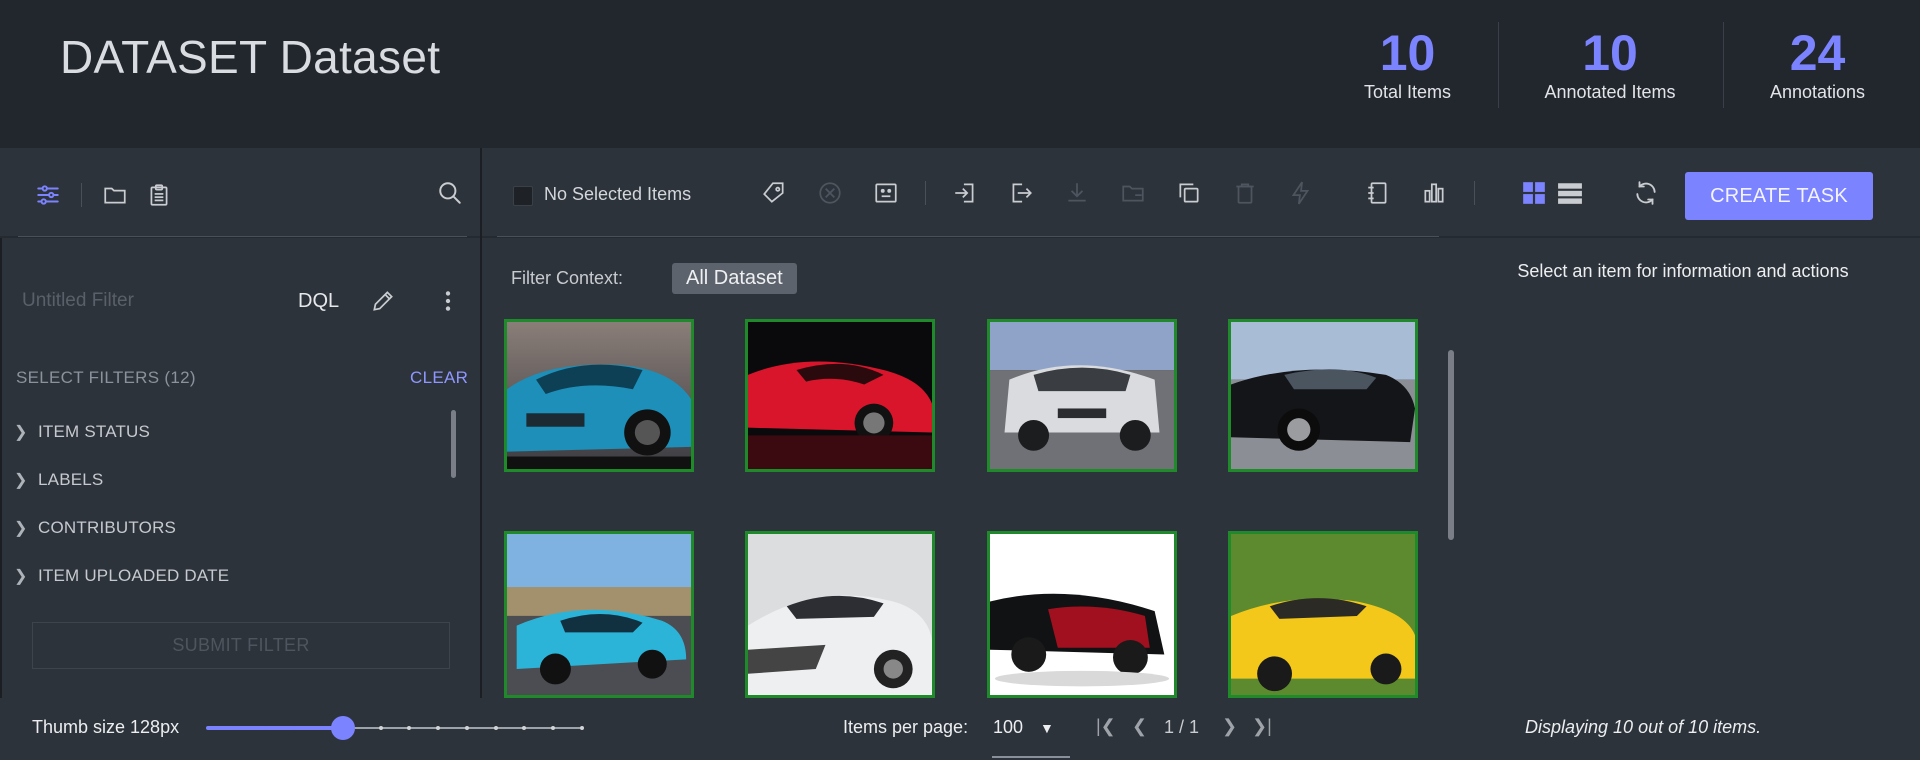  I want to click on stat-annotated-items: 10 Annotated Items, so click(1610, 62).